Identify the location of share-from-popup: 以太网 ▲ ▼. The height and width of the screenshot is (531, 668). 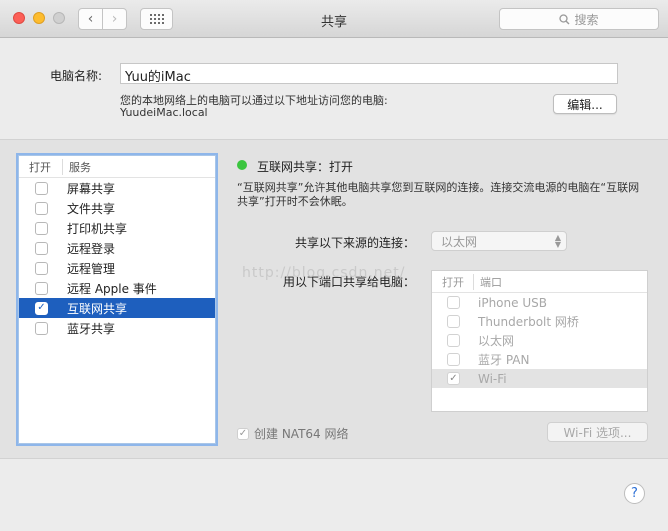
(499, 241).